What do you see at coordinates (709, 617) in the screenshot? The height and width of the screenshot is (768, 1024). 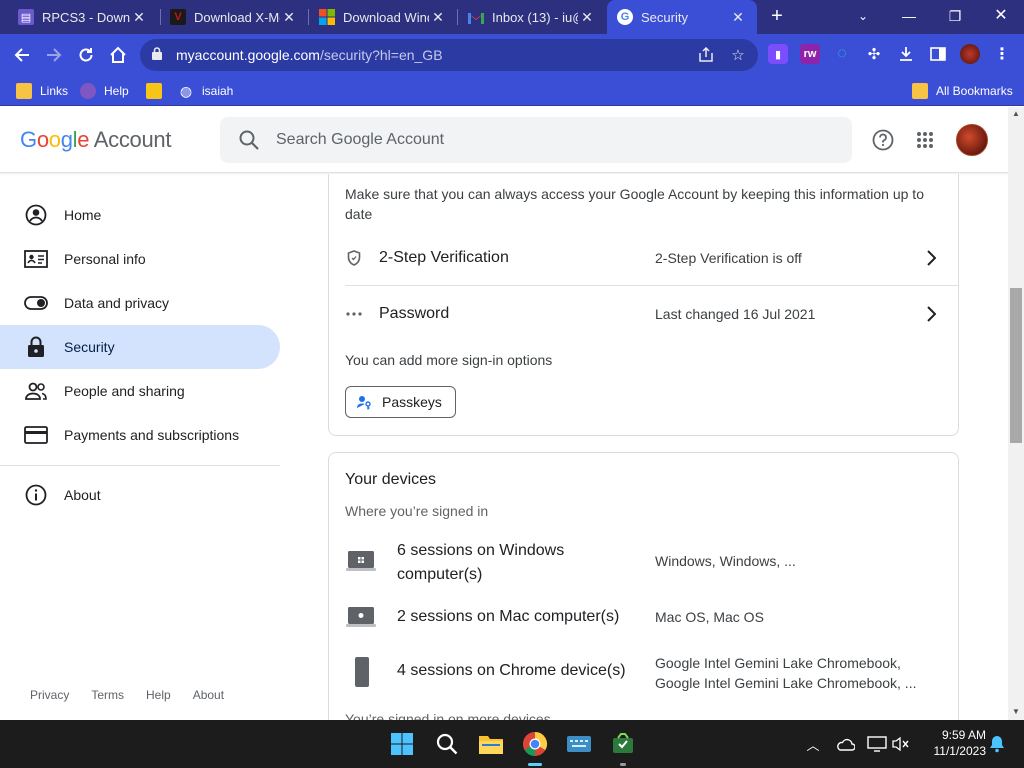 I see `device-value: Mac OS, Mac OS` at bounding box center [709, 617].